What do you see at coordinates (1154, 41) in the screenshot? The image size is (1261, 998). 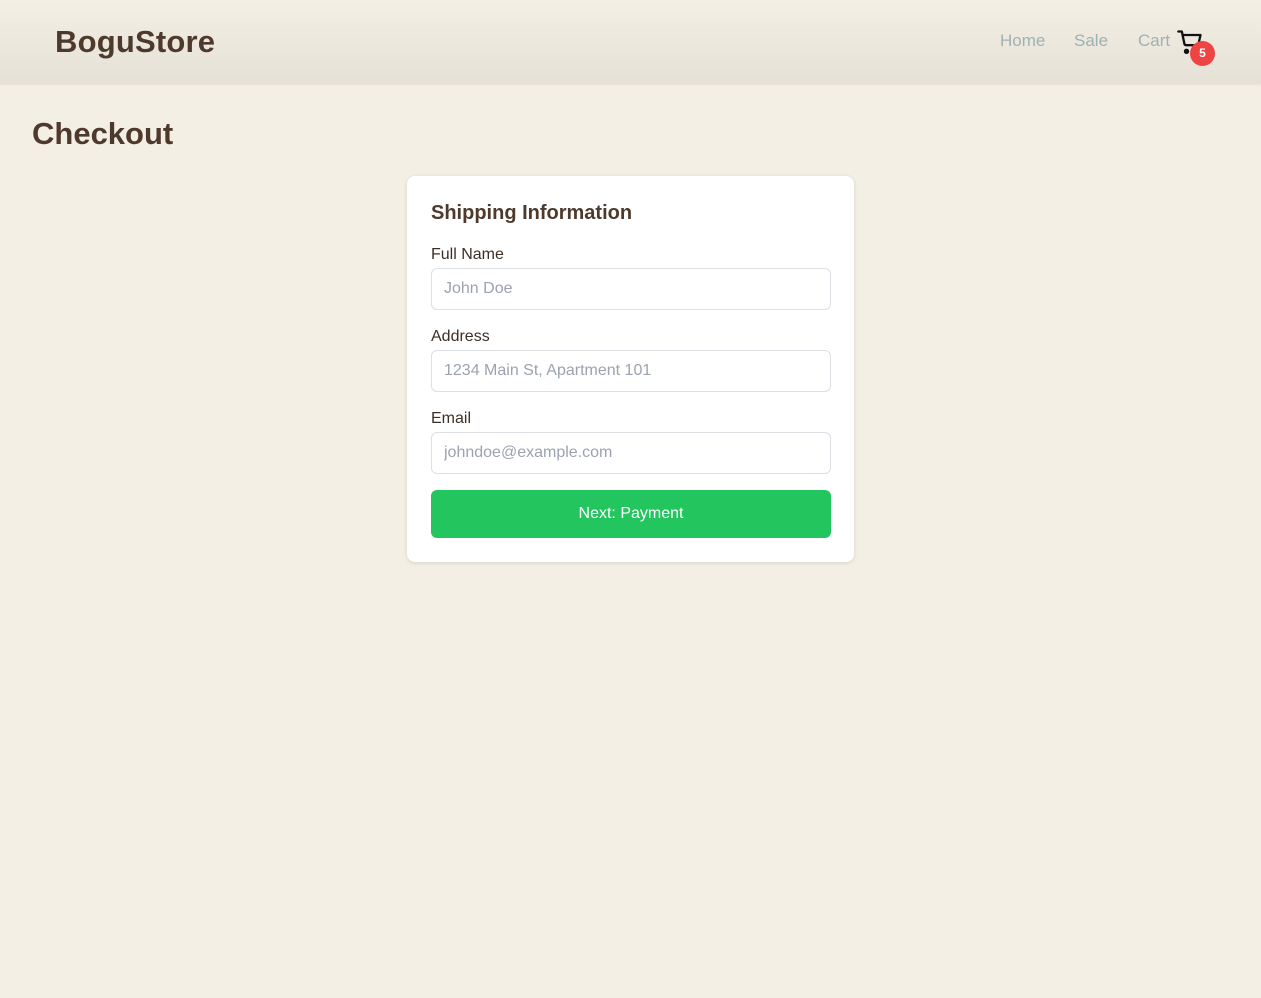 I see `nav-link-cart: Cart` at bounding box center [1154, 41].